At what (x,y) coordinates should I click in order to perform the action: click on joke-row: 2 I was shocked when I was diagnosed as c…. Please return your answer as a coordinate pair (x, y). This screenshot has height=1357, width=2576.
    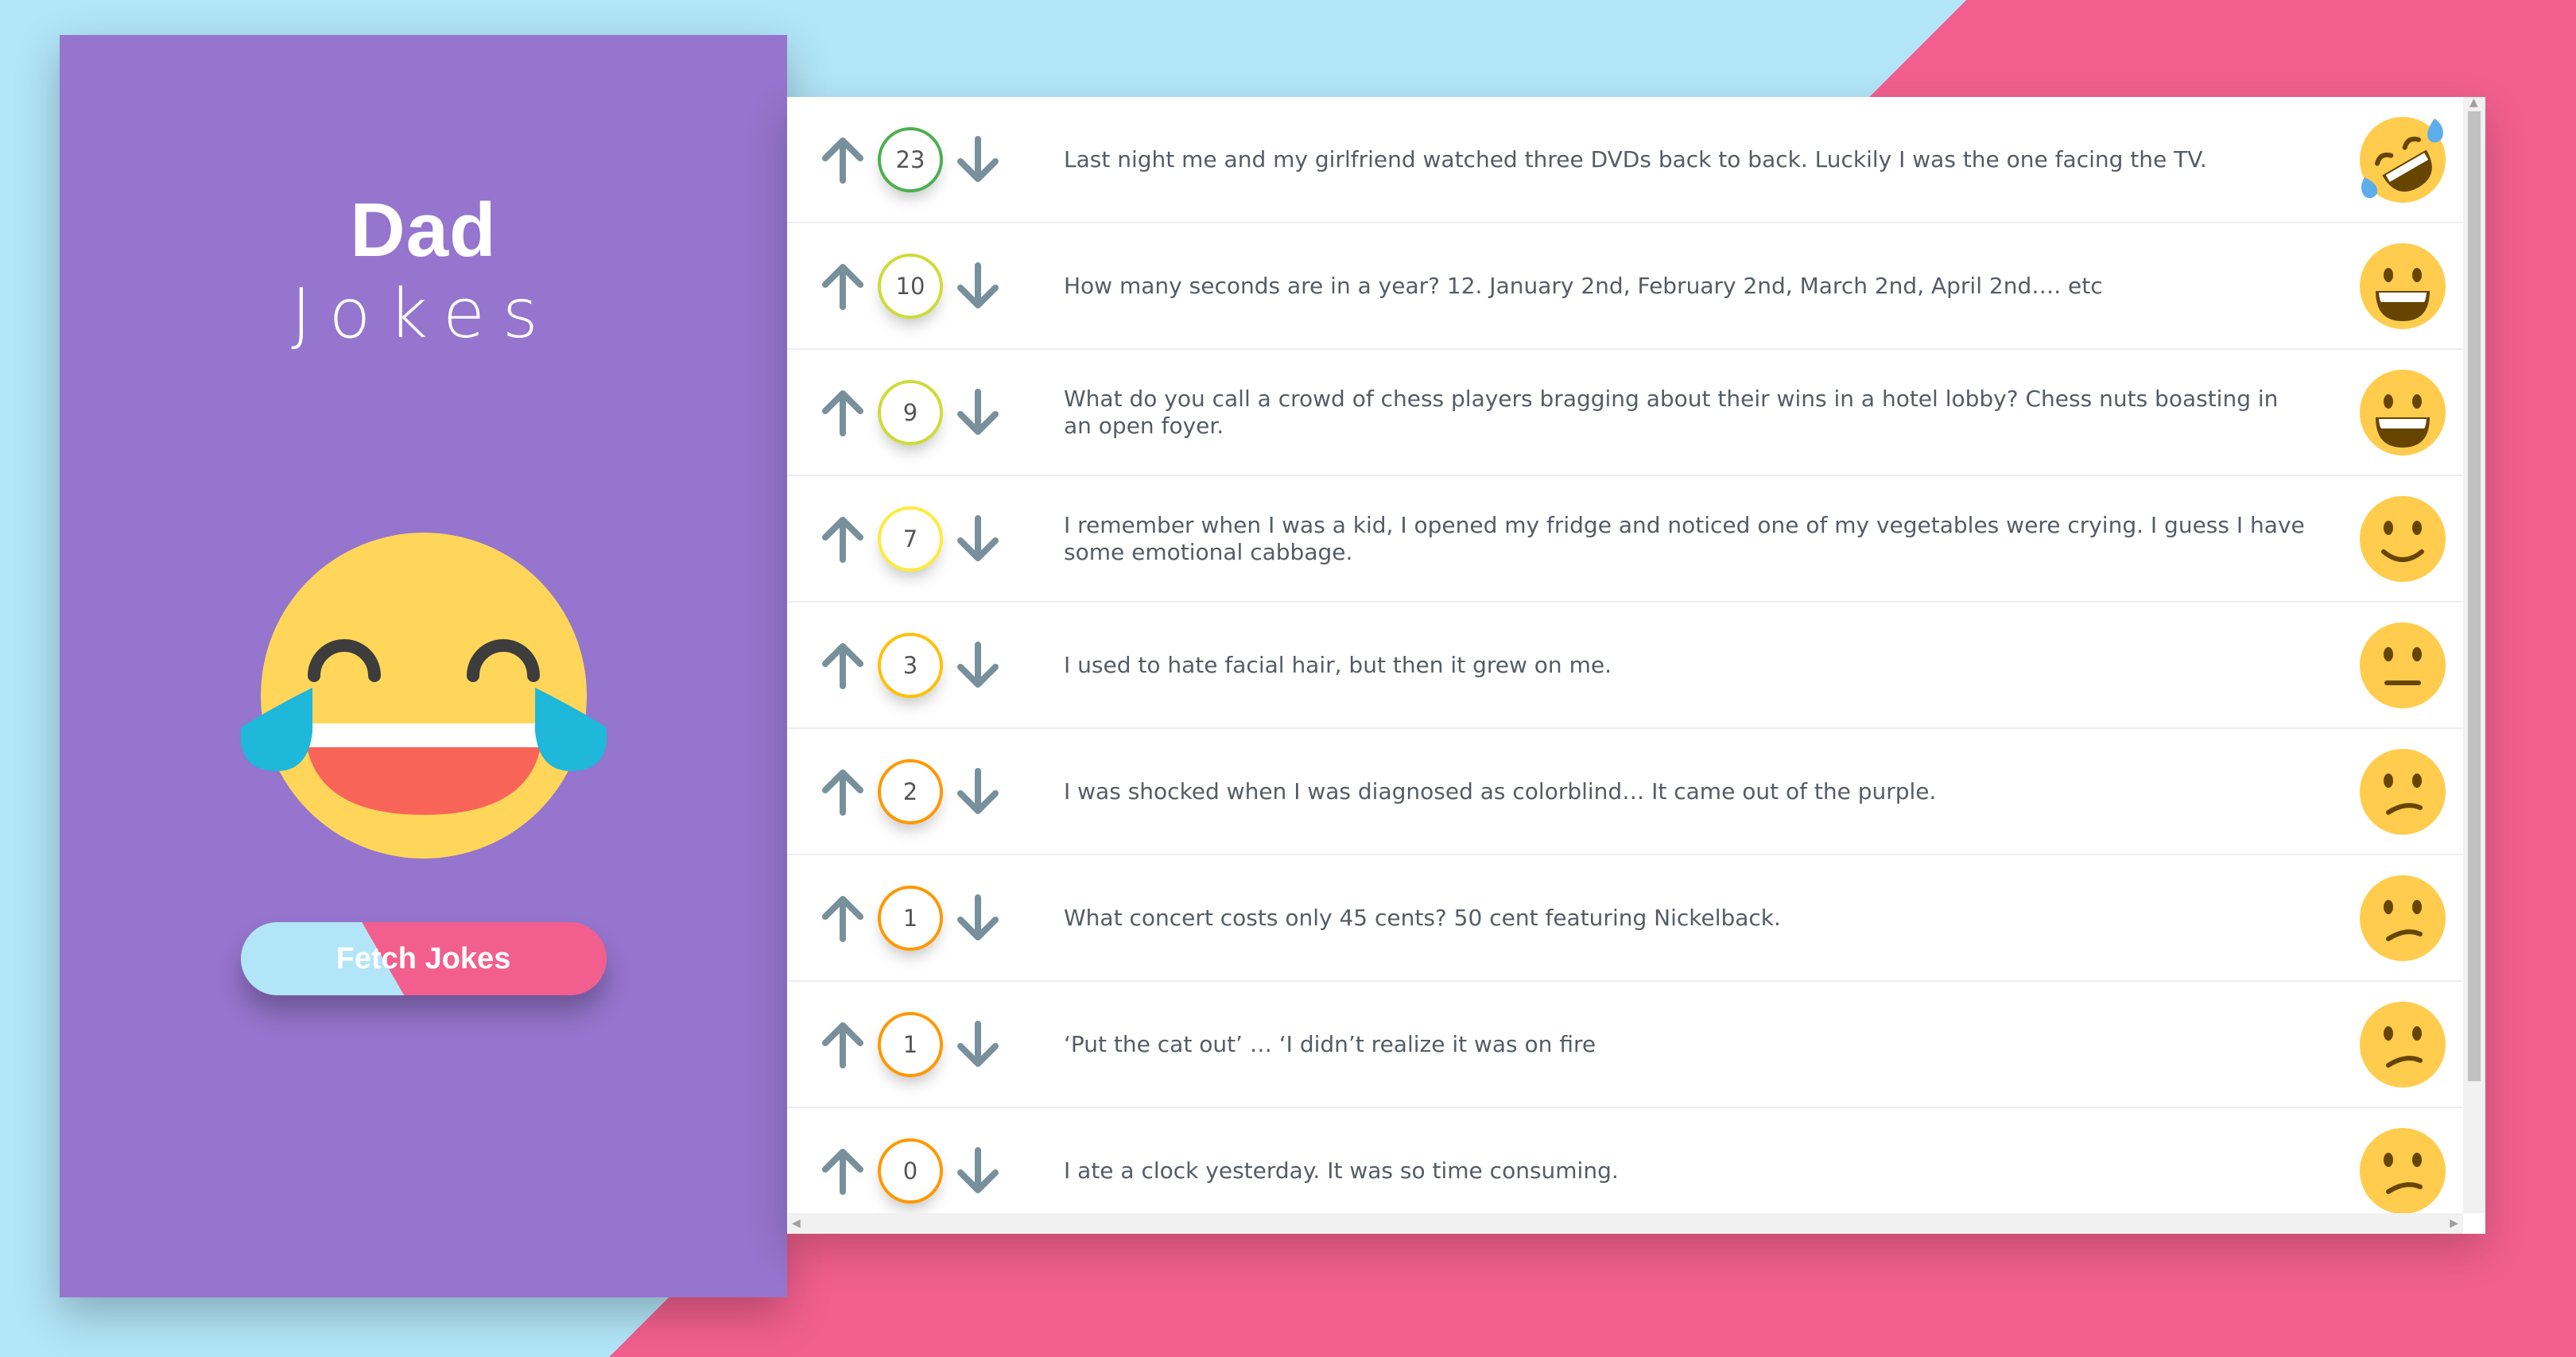
    Looking at the image, I should click on (1625, 792).